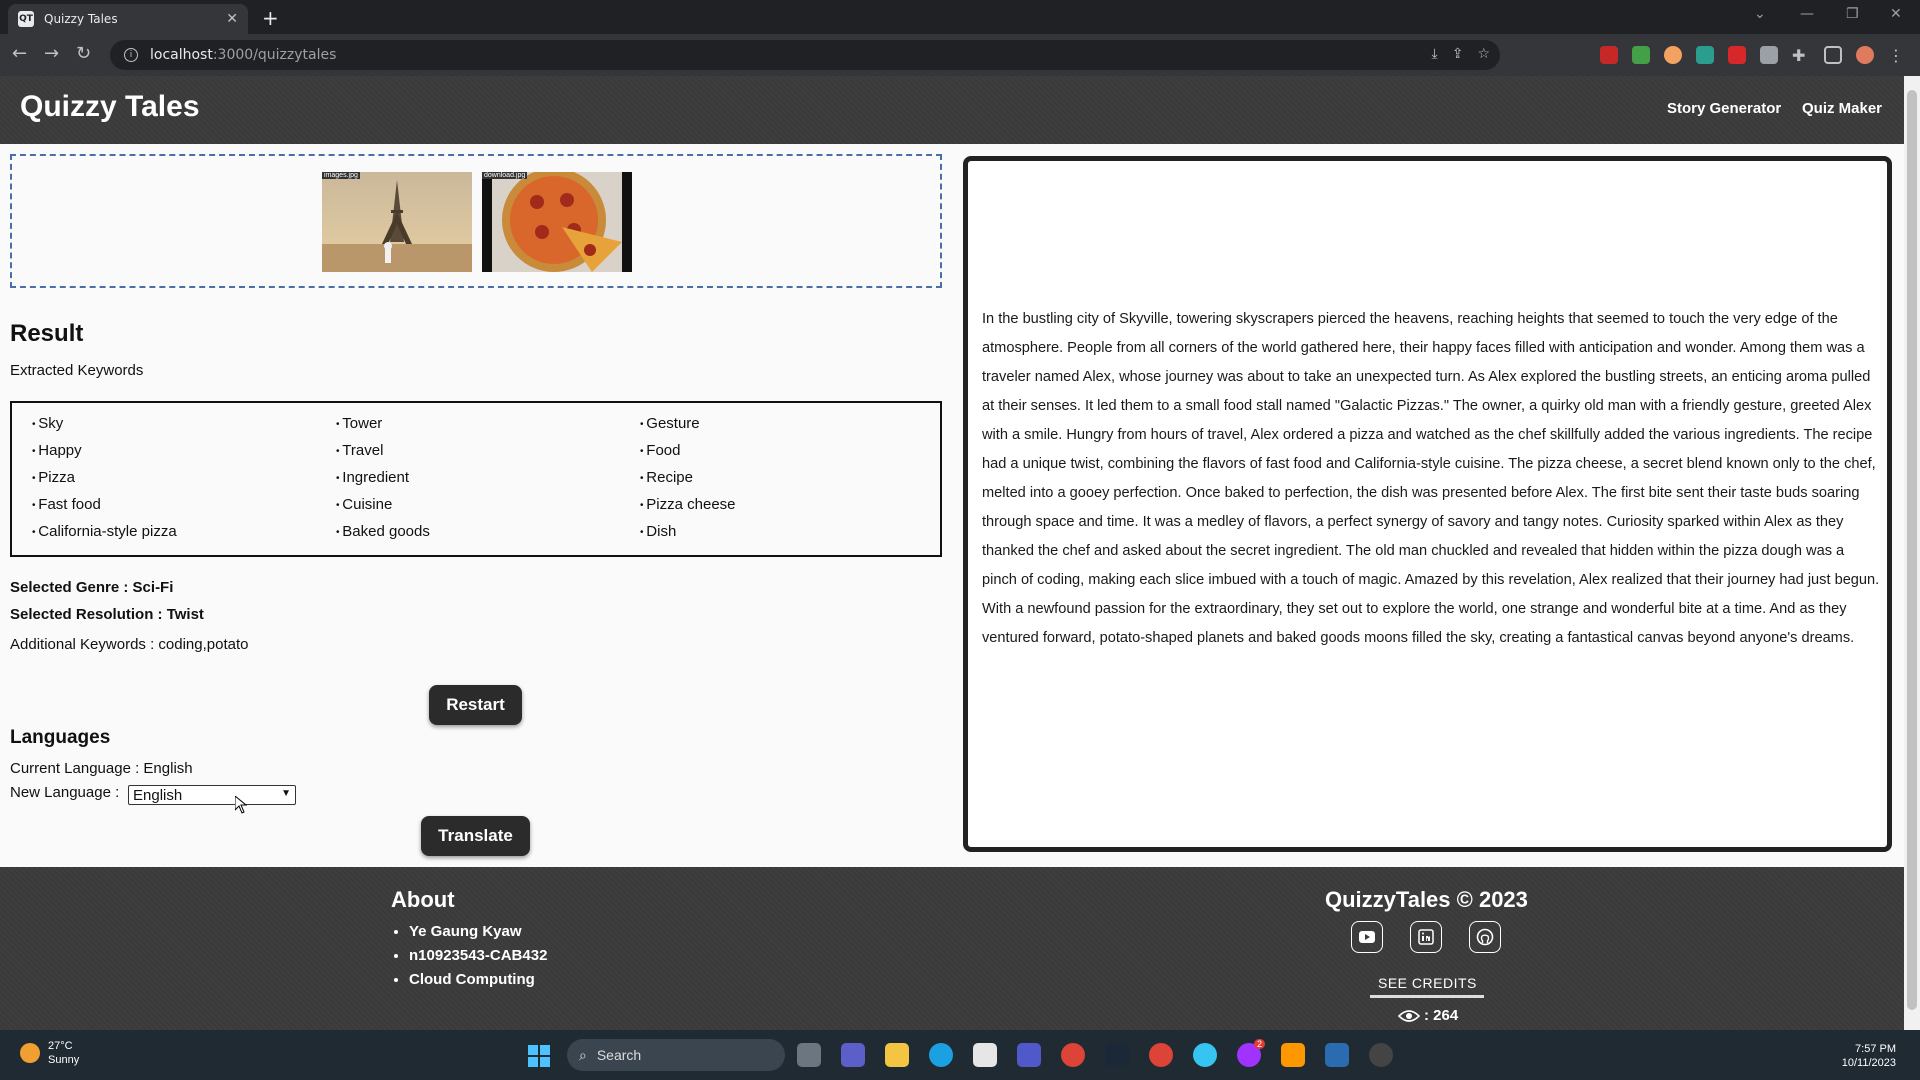  I want to click on current-language: Current Language : English, so click(101, 768).